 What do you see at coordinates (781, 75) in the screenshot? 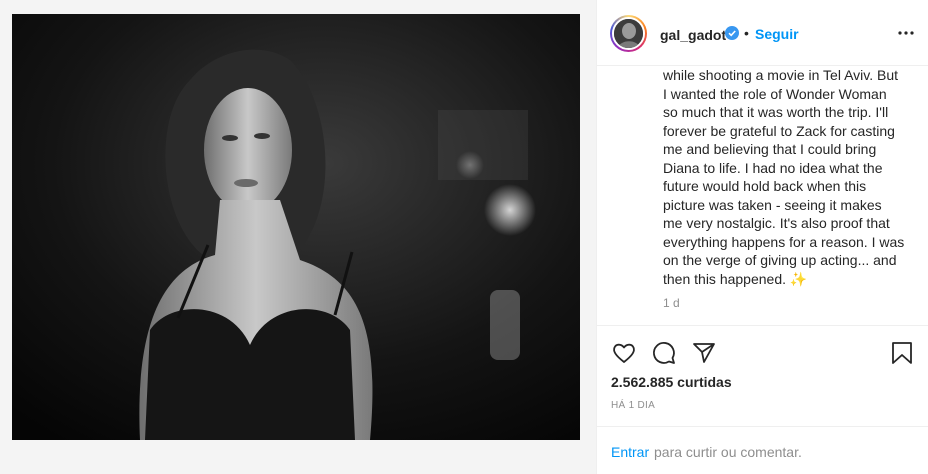
I see `caption-line: while shooting a movie in Tel Aviv. But` at bounding box center [781, 75].